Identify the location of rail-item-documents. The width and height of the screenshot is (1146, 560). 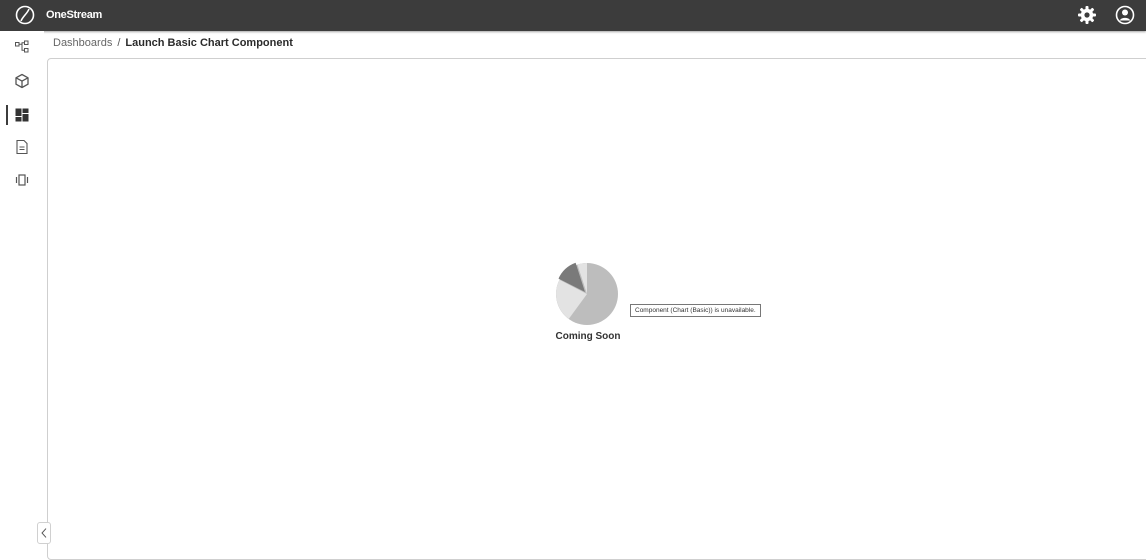
(22, 147).